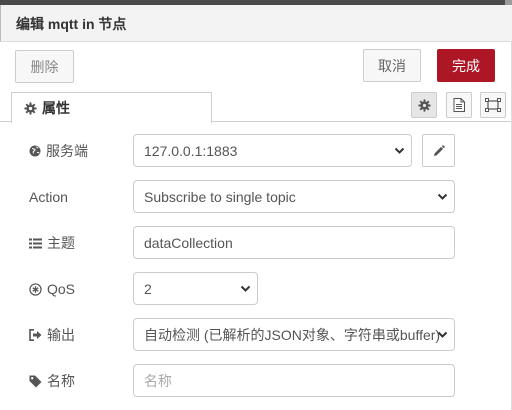  Describe the element at coordinates (256, 67) in the screenshot. I see `dialog-toolbar: 删除 取消 完成` at that location.